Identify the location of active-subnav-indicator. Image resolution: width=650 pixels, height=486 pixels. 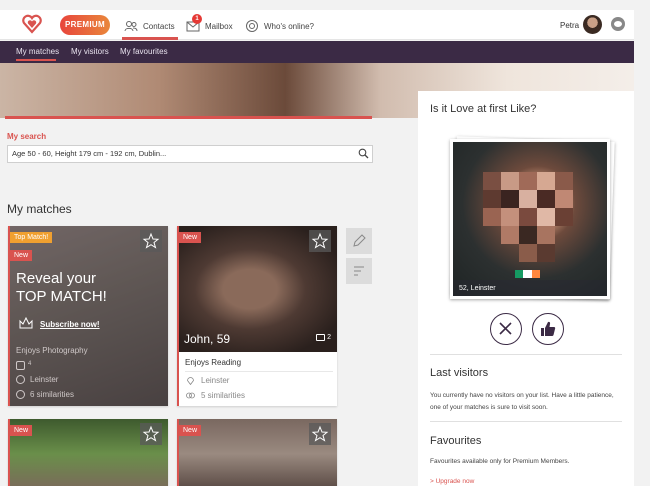
(36, 60).